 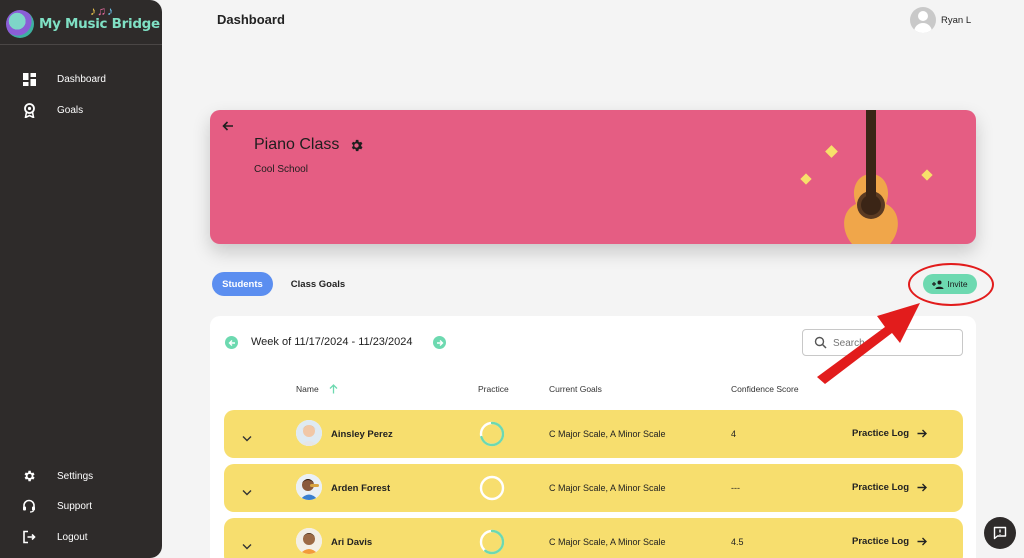 What do you see at coordinates (893, 343) in the screenshot?
I see `search-input` at bounding box center [893, 343].